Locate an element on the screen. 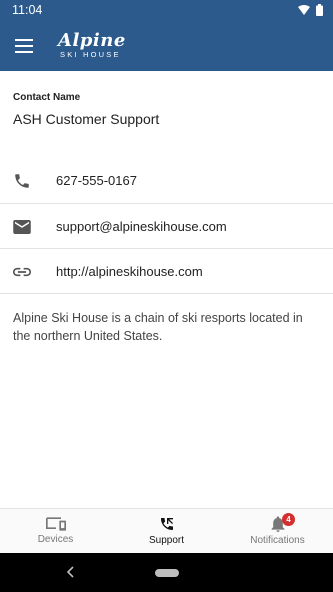  system-navigation-bar is located at coordinates (166, 572).